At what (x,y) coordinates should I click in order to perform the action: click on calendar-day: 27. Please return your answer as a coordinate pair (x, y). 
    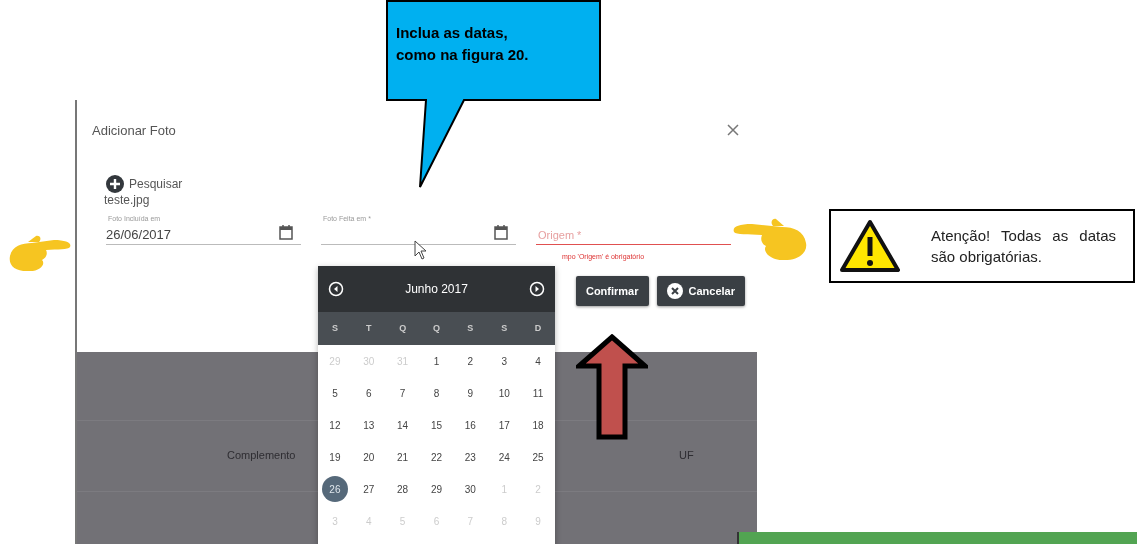
    Looking at the image, I should click on (368, 489).